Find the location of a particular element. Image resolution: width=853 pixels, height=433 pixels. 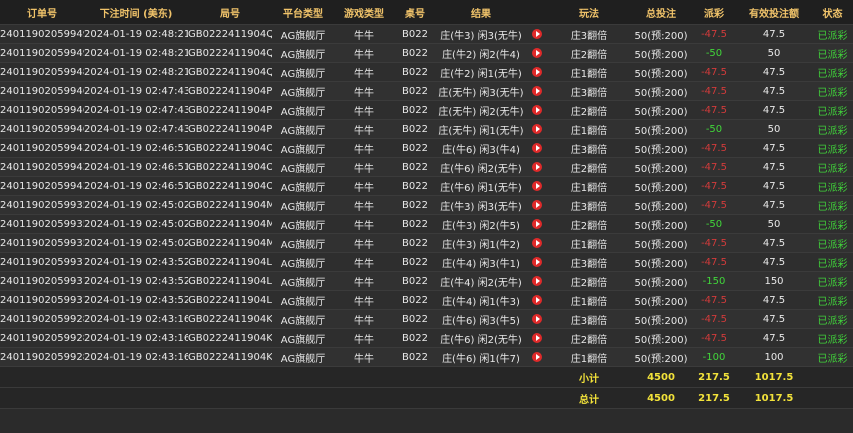

order-id-cell: 240119020599466 is located at coordinates (42, 129).